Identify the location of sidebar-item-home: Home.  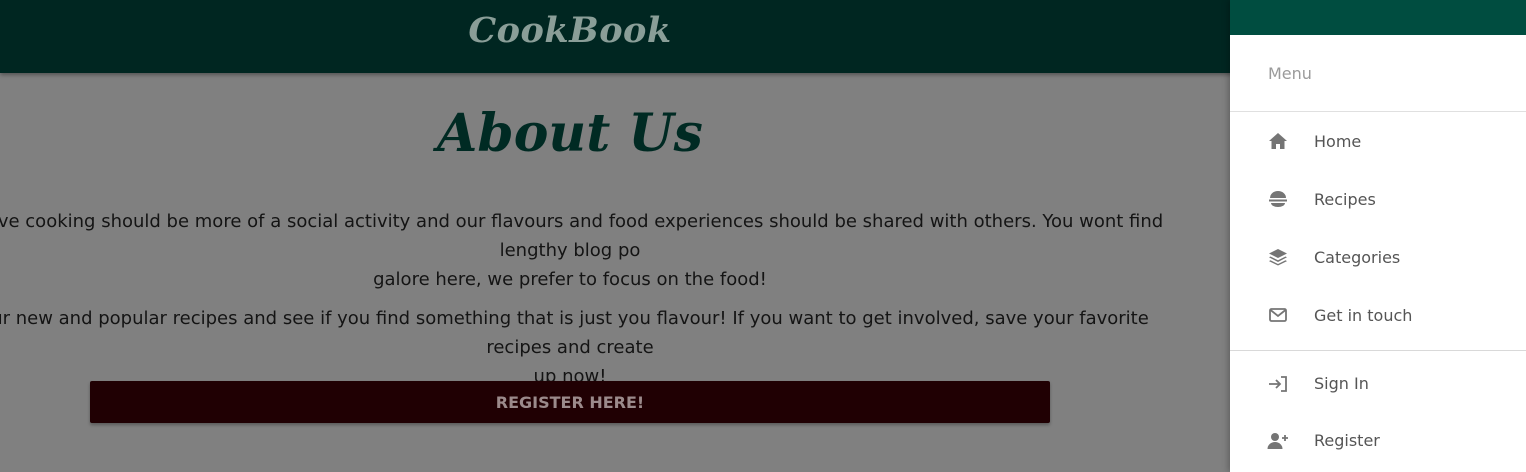
(1378, 141).